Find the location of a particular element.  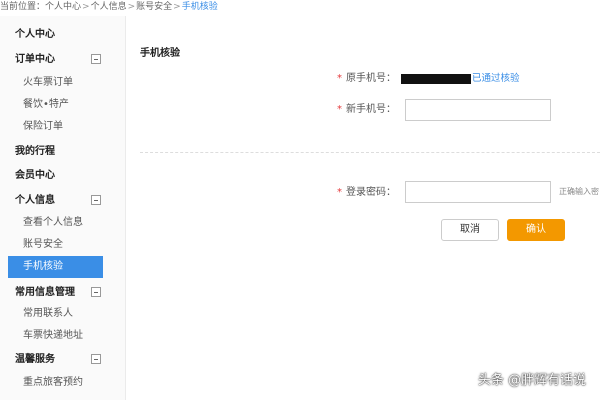

sidebar-item-view-personal-info: 查看个人信息 is located at coordinates (62, 223).